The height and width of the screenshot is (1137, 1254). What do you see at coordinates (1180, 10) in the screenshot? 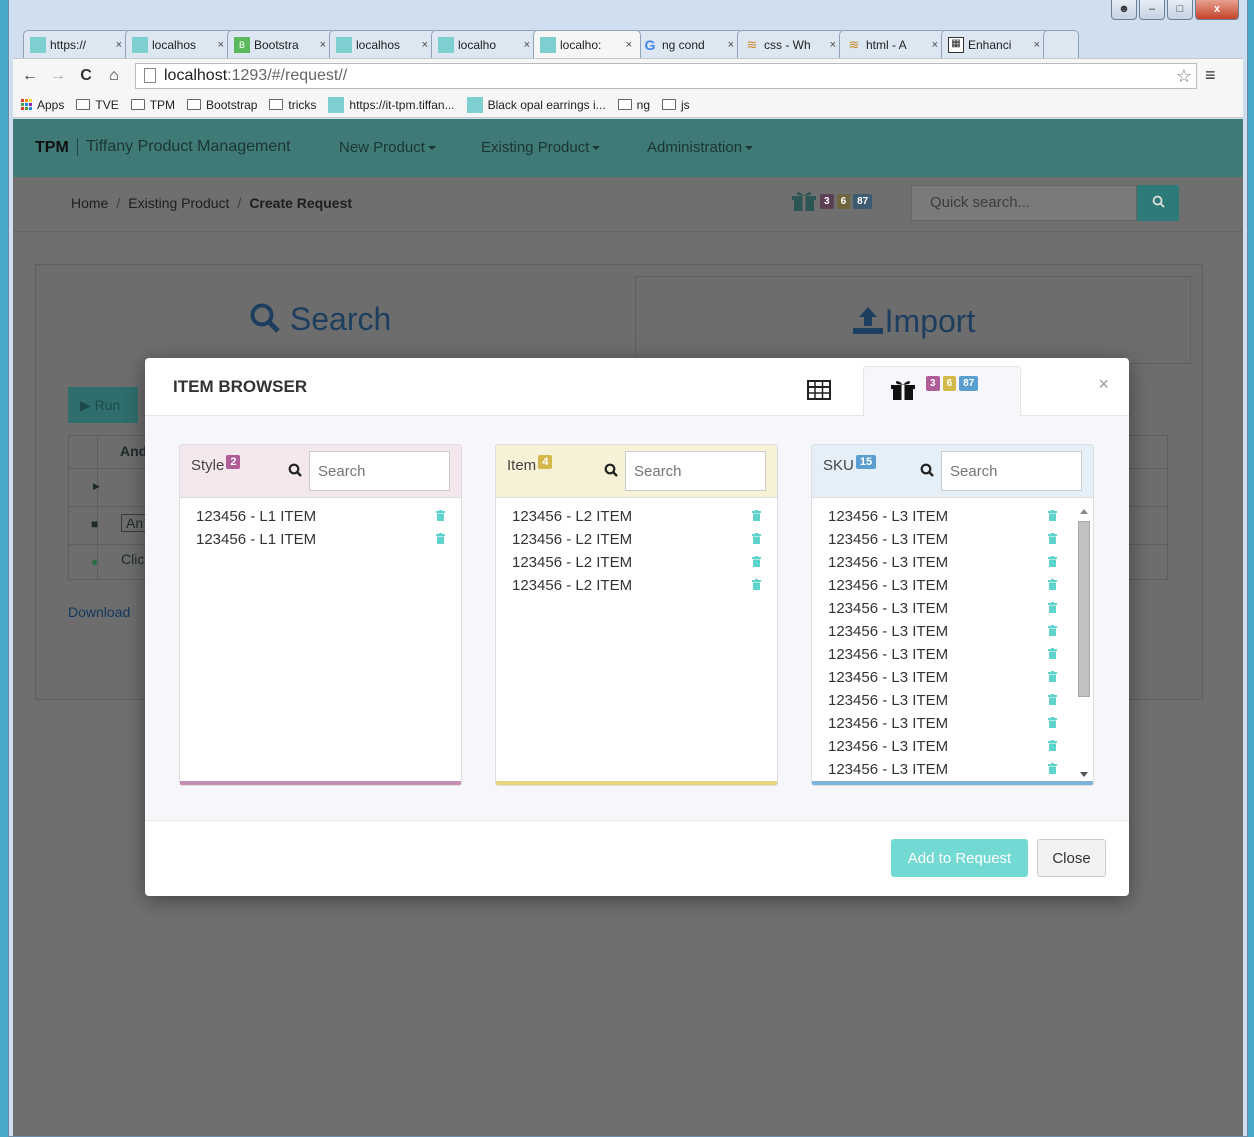
I see `maximize-button: □` at bounding box center [1180, 10].